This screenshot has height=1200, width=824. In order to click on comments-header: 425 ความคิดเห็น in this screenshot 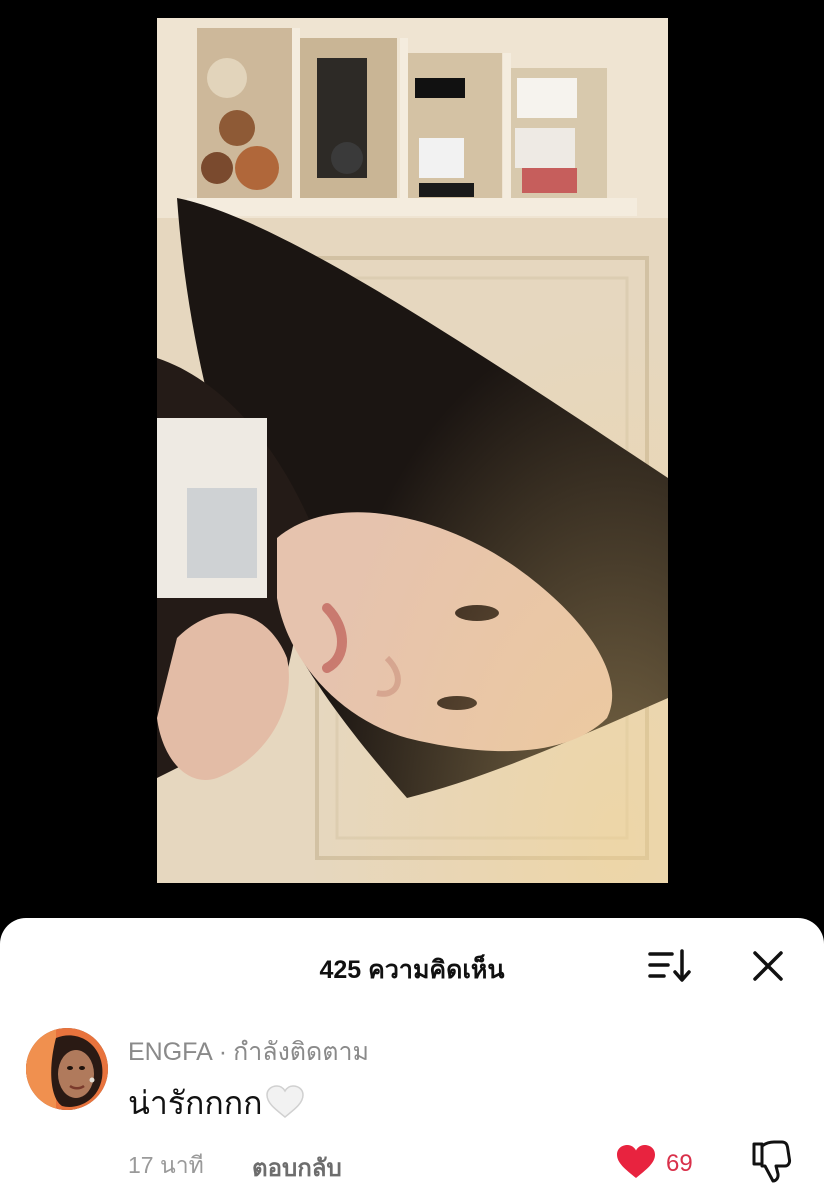, I will do `click(412, 964)`.